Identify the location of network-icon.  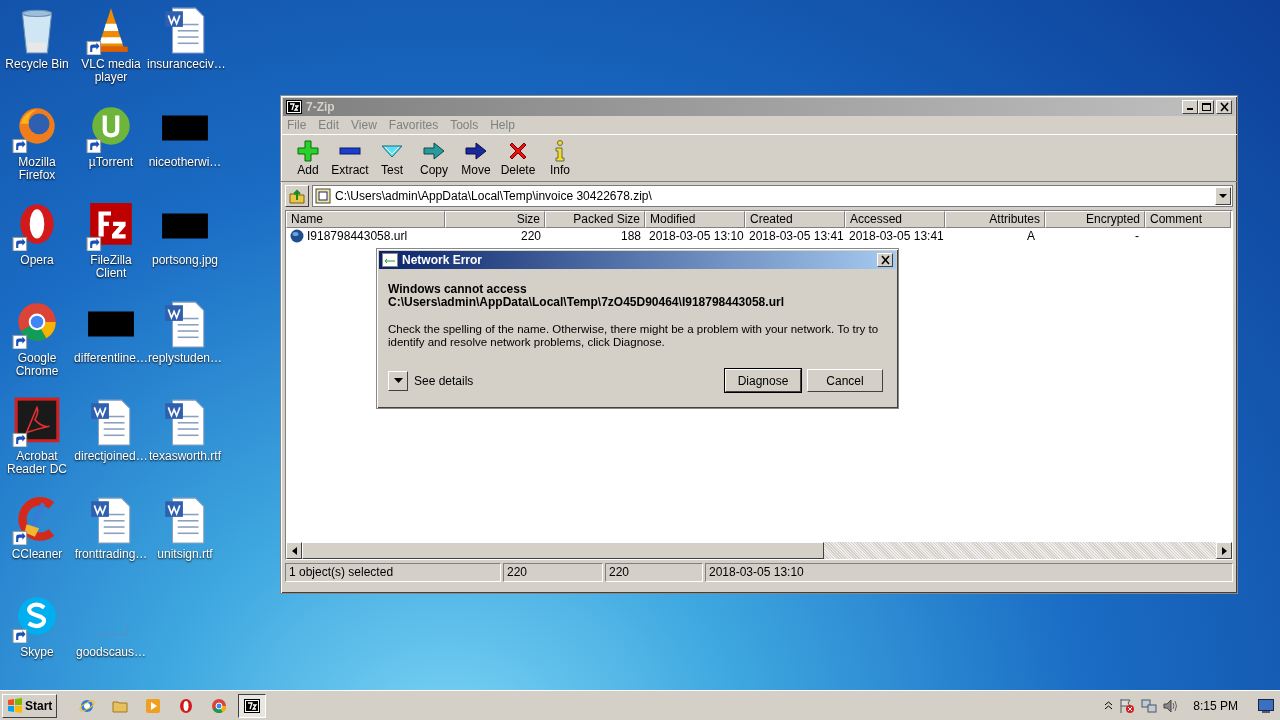
(1149, 705).